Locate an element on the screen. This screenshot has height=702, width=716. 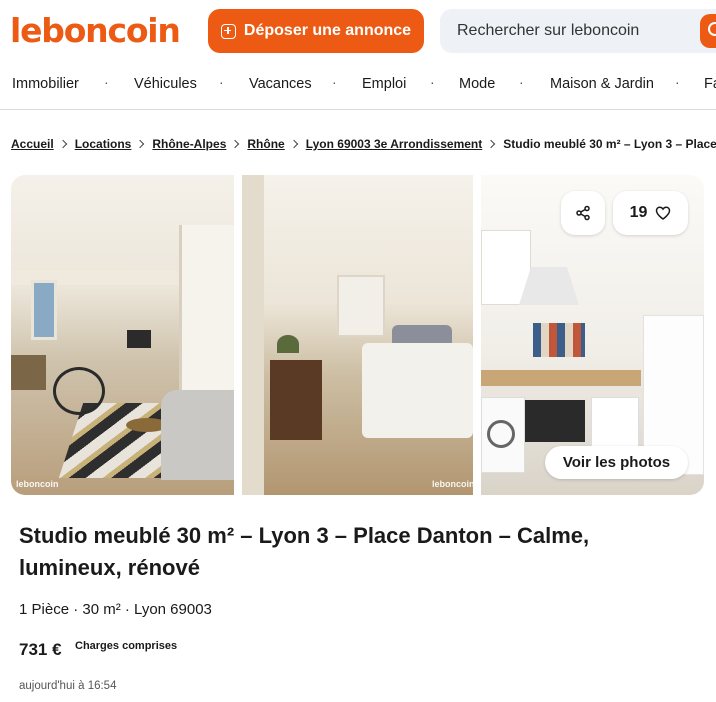
listing-photo-bedroom: leboncoin is located at coordinates (357, 335).